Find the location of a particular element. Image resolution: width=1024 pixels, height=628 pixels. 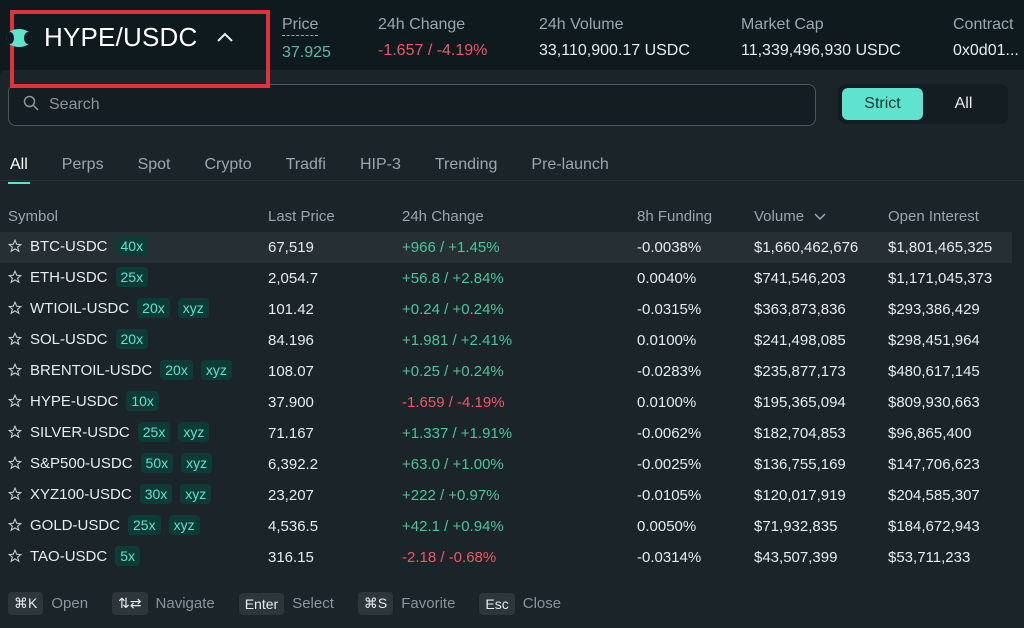

open-interest-cell: $53,711,233 is located at coordinates (929, 557).